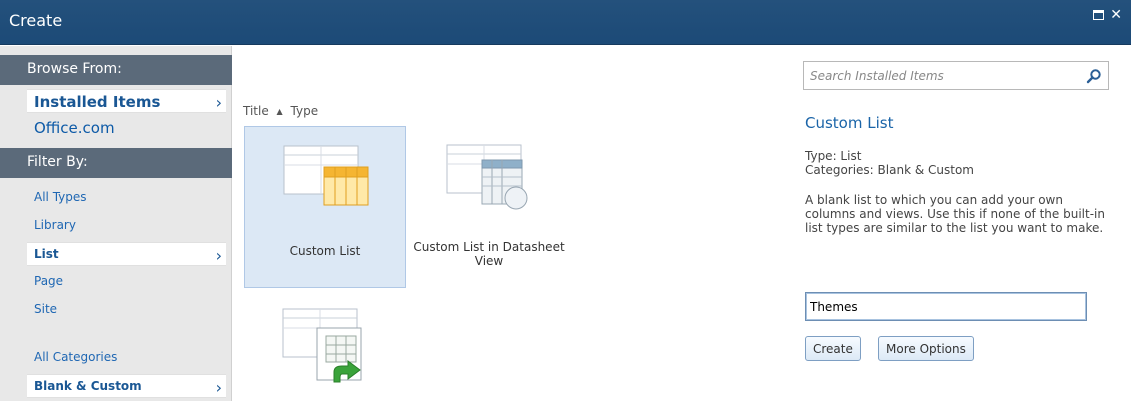 The width and height of the screenshot is (1131, 401). What do you see at coordinates (326, 175) in the screenshot?
I see `custom-list-icon` at bounding box center [326, 175].